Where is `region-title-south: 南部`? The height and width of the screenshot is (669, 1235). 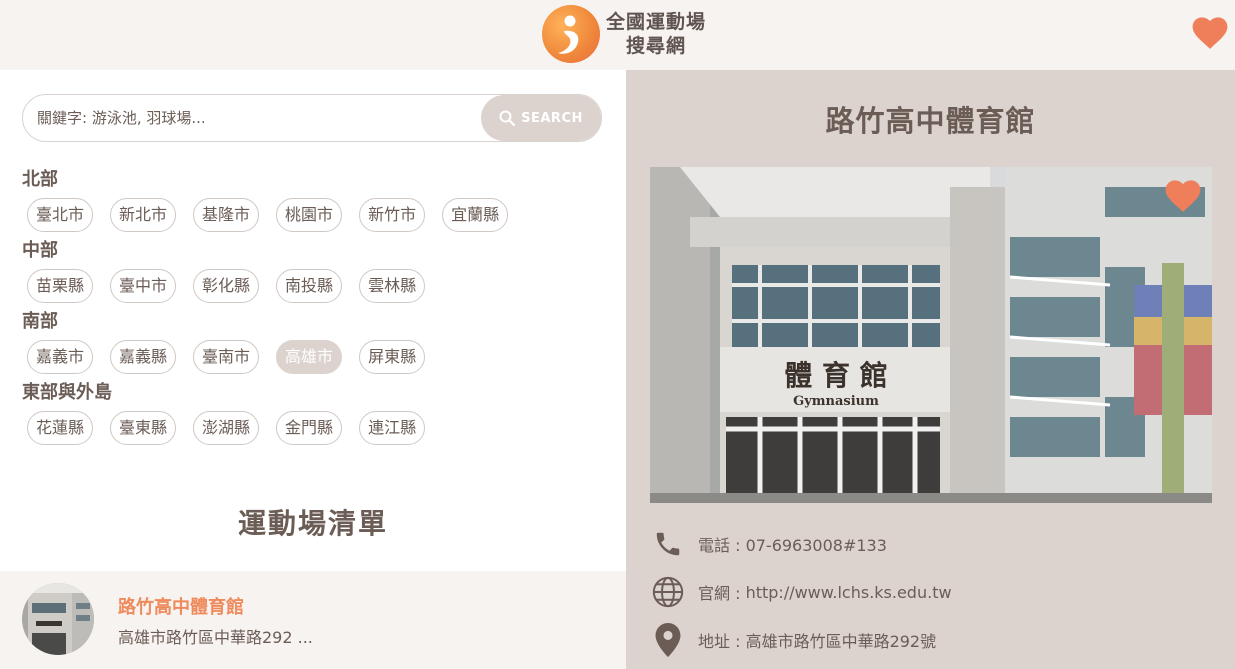 region-title-south: 南部 is located at coordinates (40, 321).